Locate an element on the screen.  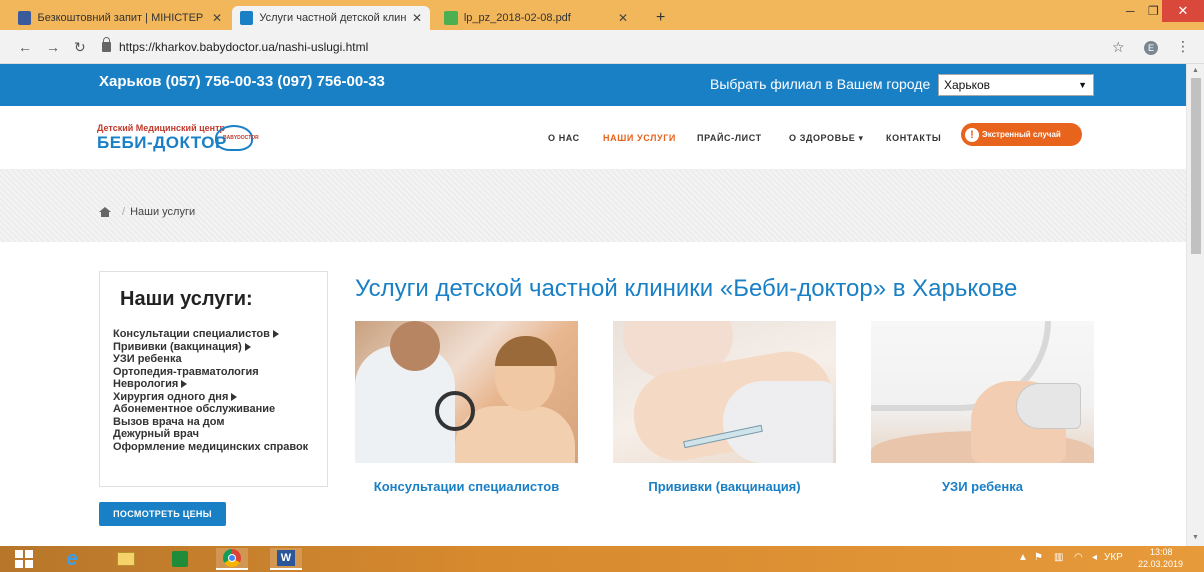
sidebar-item-neurology: Неврология is located at coordinates (210, 384).